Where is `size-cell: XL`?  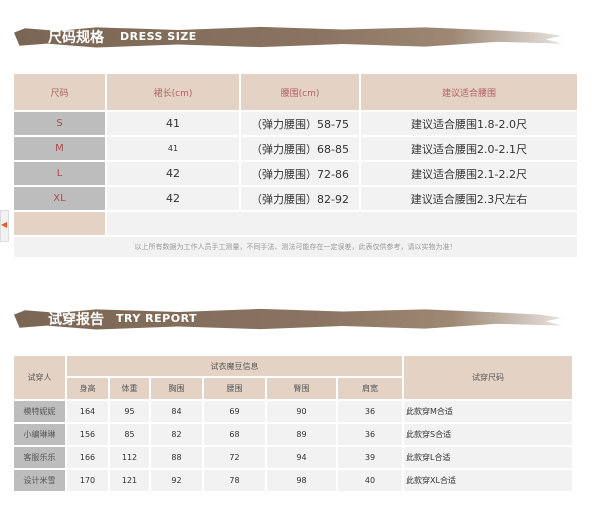
size-cell: XL is located at coordinates (59, 198).